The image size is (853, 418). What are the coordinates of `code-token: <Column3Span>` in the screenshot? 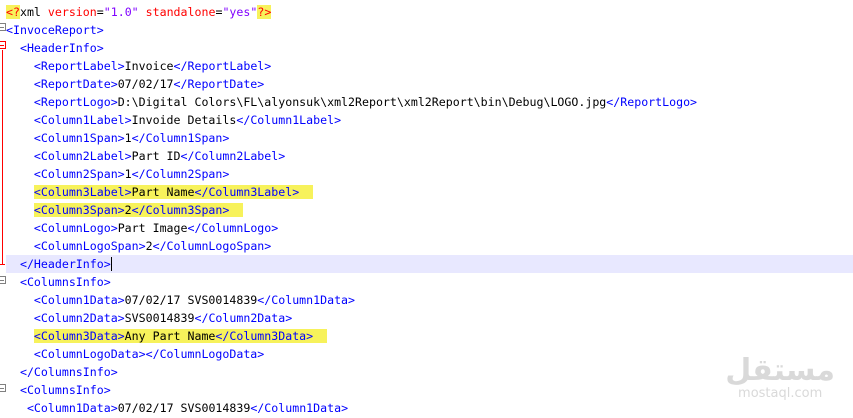 It's located at (79, 210).